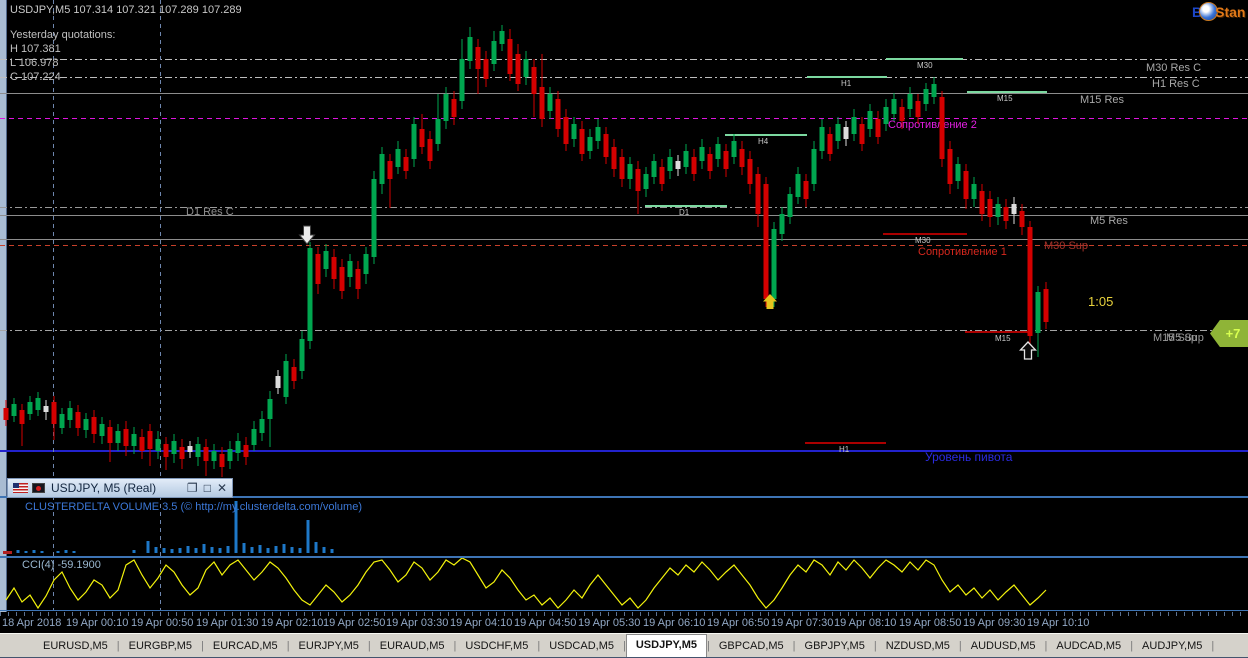 Image resolution: width=1248 pixels, height=658 pixels. What do you see at coordinates (918, 647) in the screenshot?
I see `tab-nzdusd: NZDUSD,M5` at bounding box center [918, 647].